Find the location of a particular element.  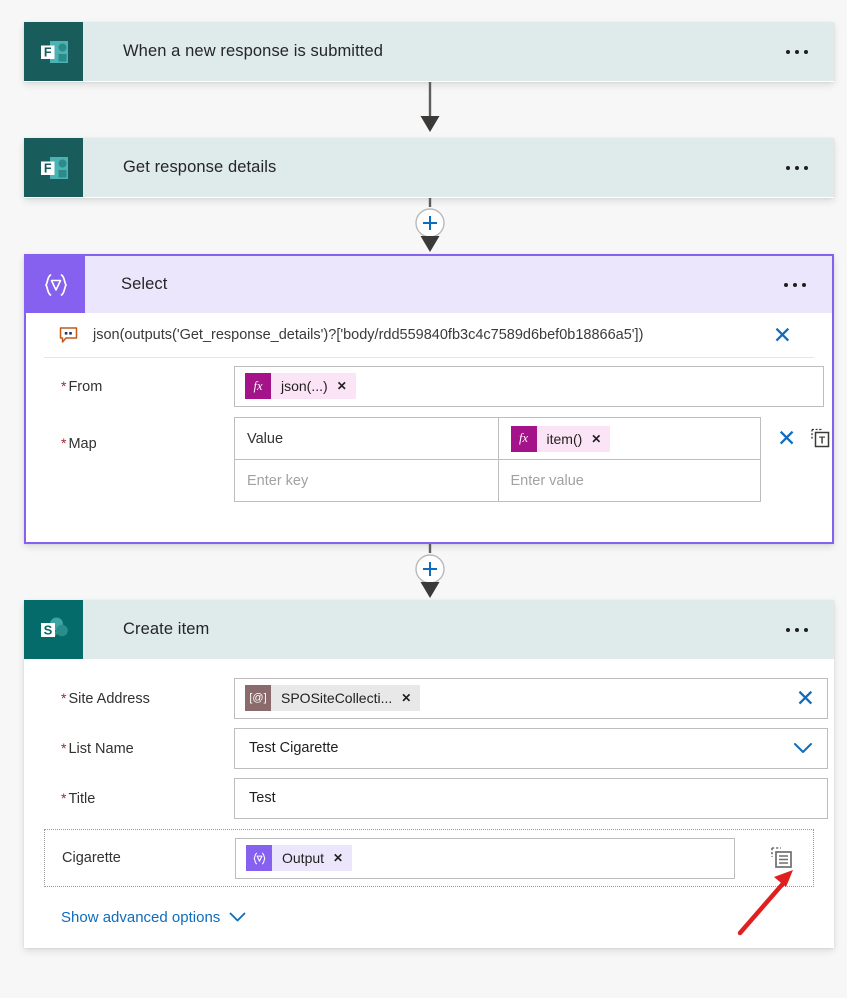

title-row: Title Test is located at coordinates (436, 798).